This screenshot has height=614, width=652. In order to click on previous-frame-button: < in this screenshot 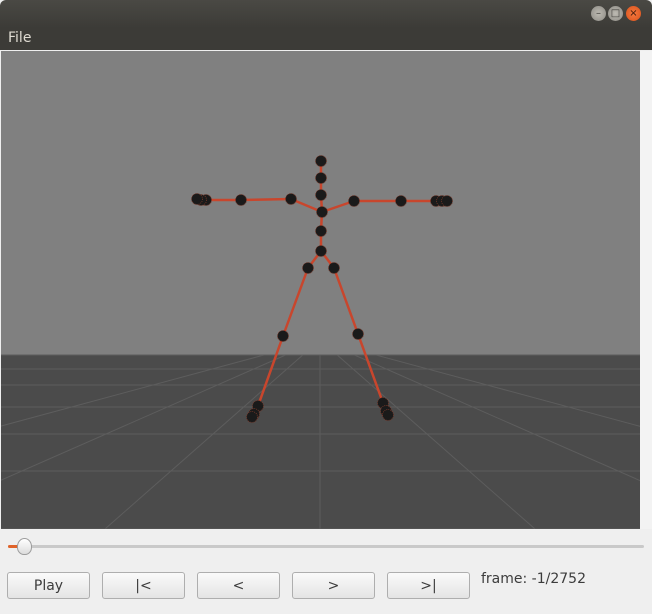, I will do `click(238, 585)`.